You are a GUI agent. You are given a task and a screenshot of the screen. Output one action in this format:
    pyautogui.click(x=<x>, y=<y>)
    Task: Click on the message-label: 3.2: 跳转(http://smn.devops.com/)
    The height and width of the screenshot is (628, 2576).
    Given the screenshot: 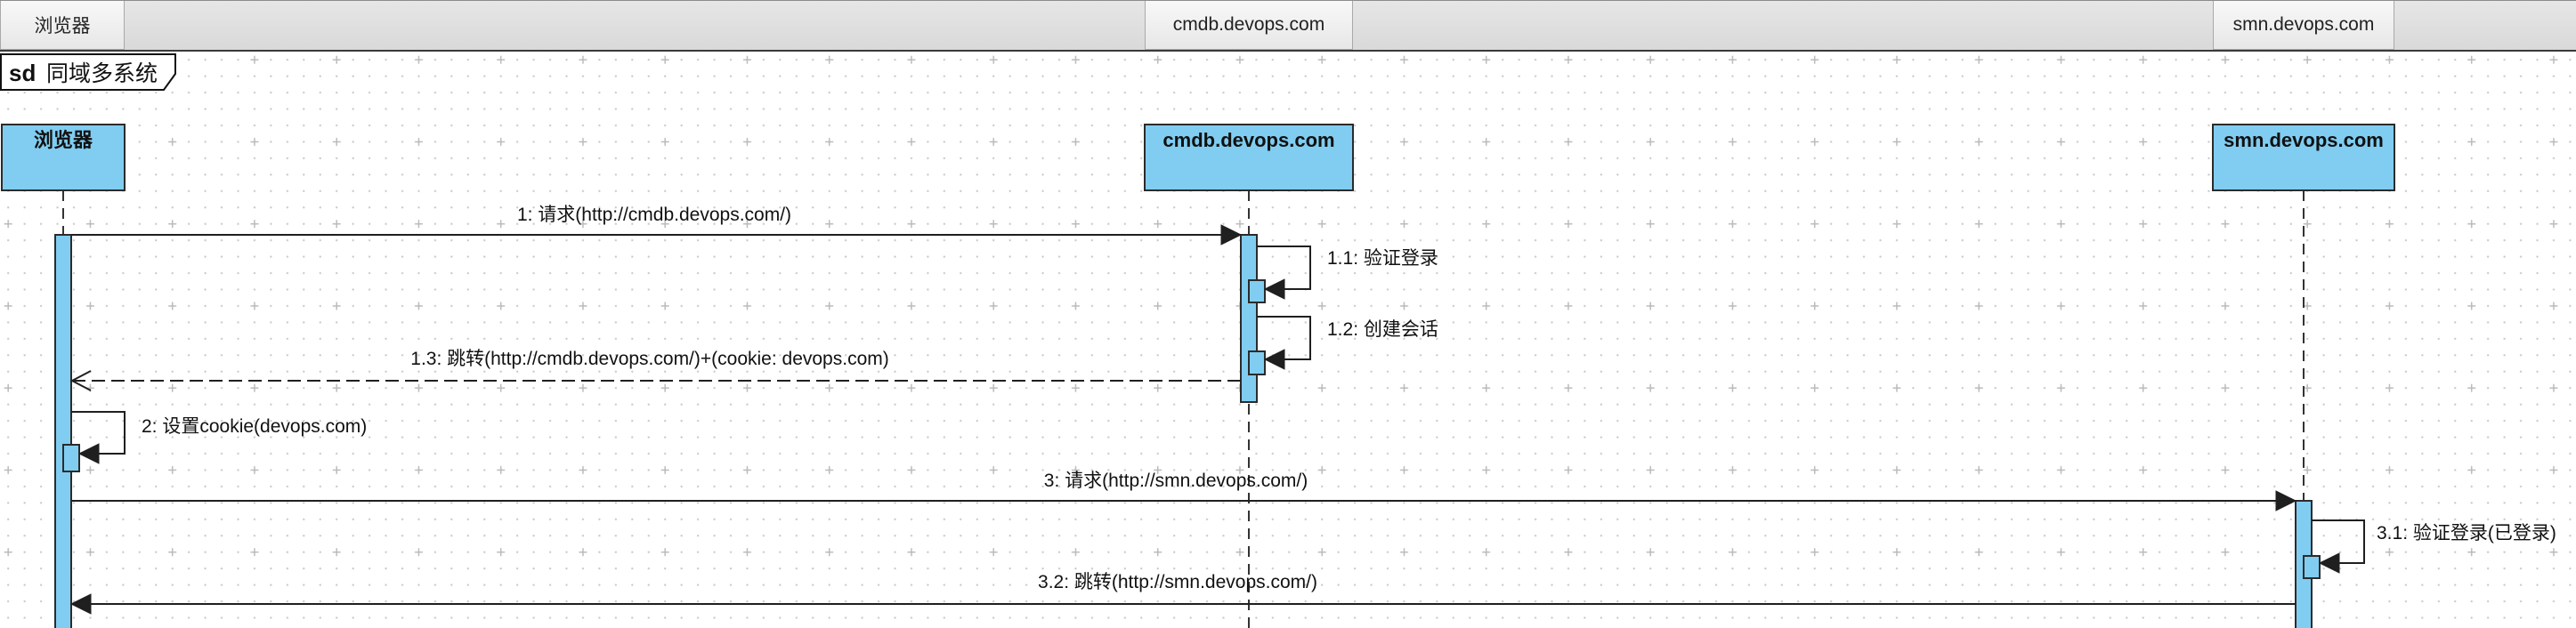 What is the action you would take?
    pyautogui.click(x=1177, y=582)
    